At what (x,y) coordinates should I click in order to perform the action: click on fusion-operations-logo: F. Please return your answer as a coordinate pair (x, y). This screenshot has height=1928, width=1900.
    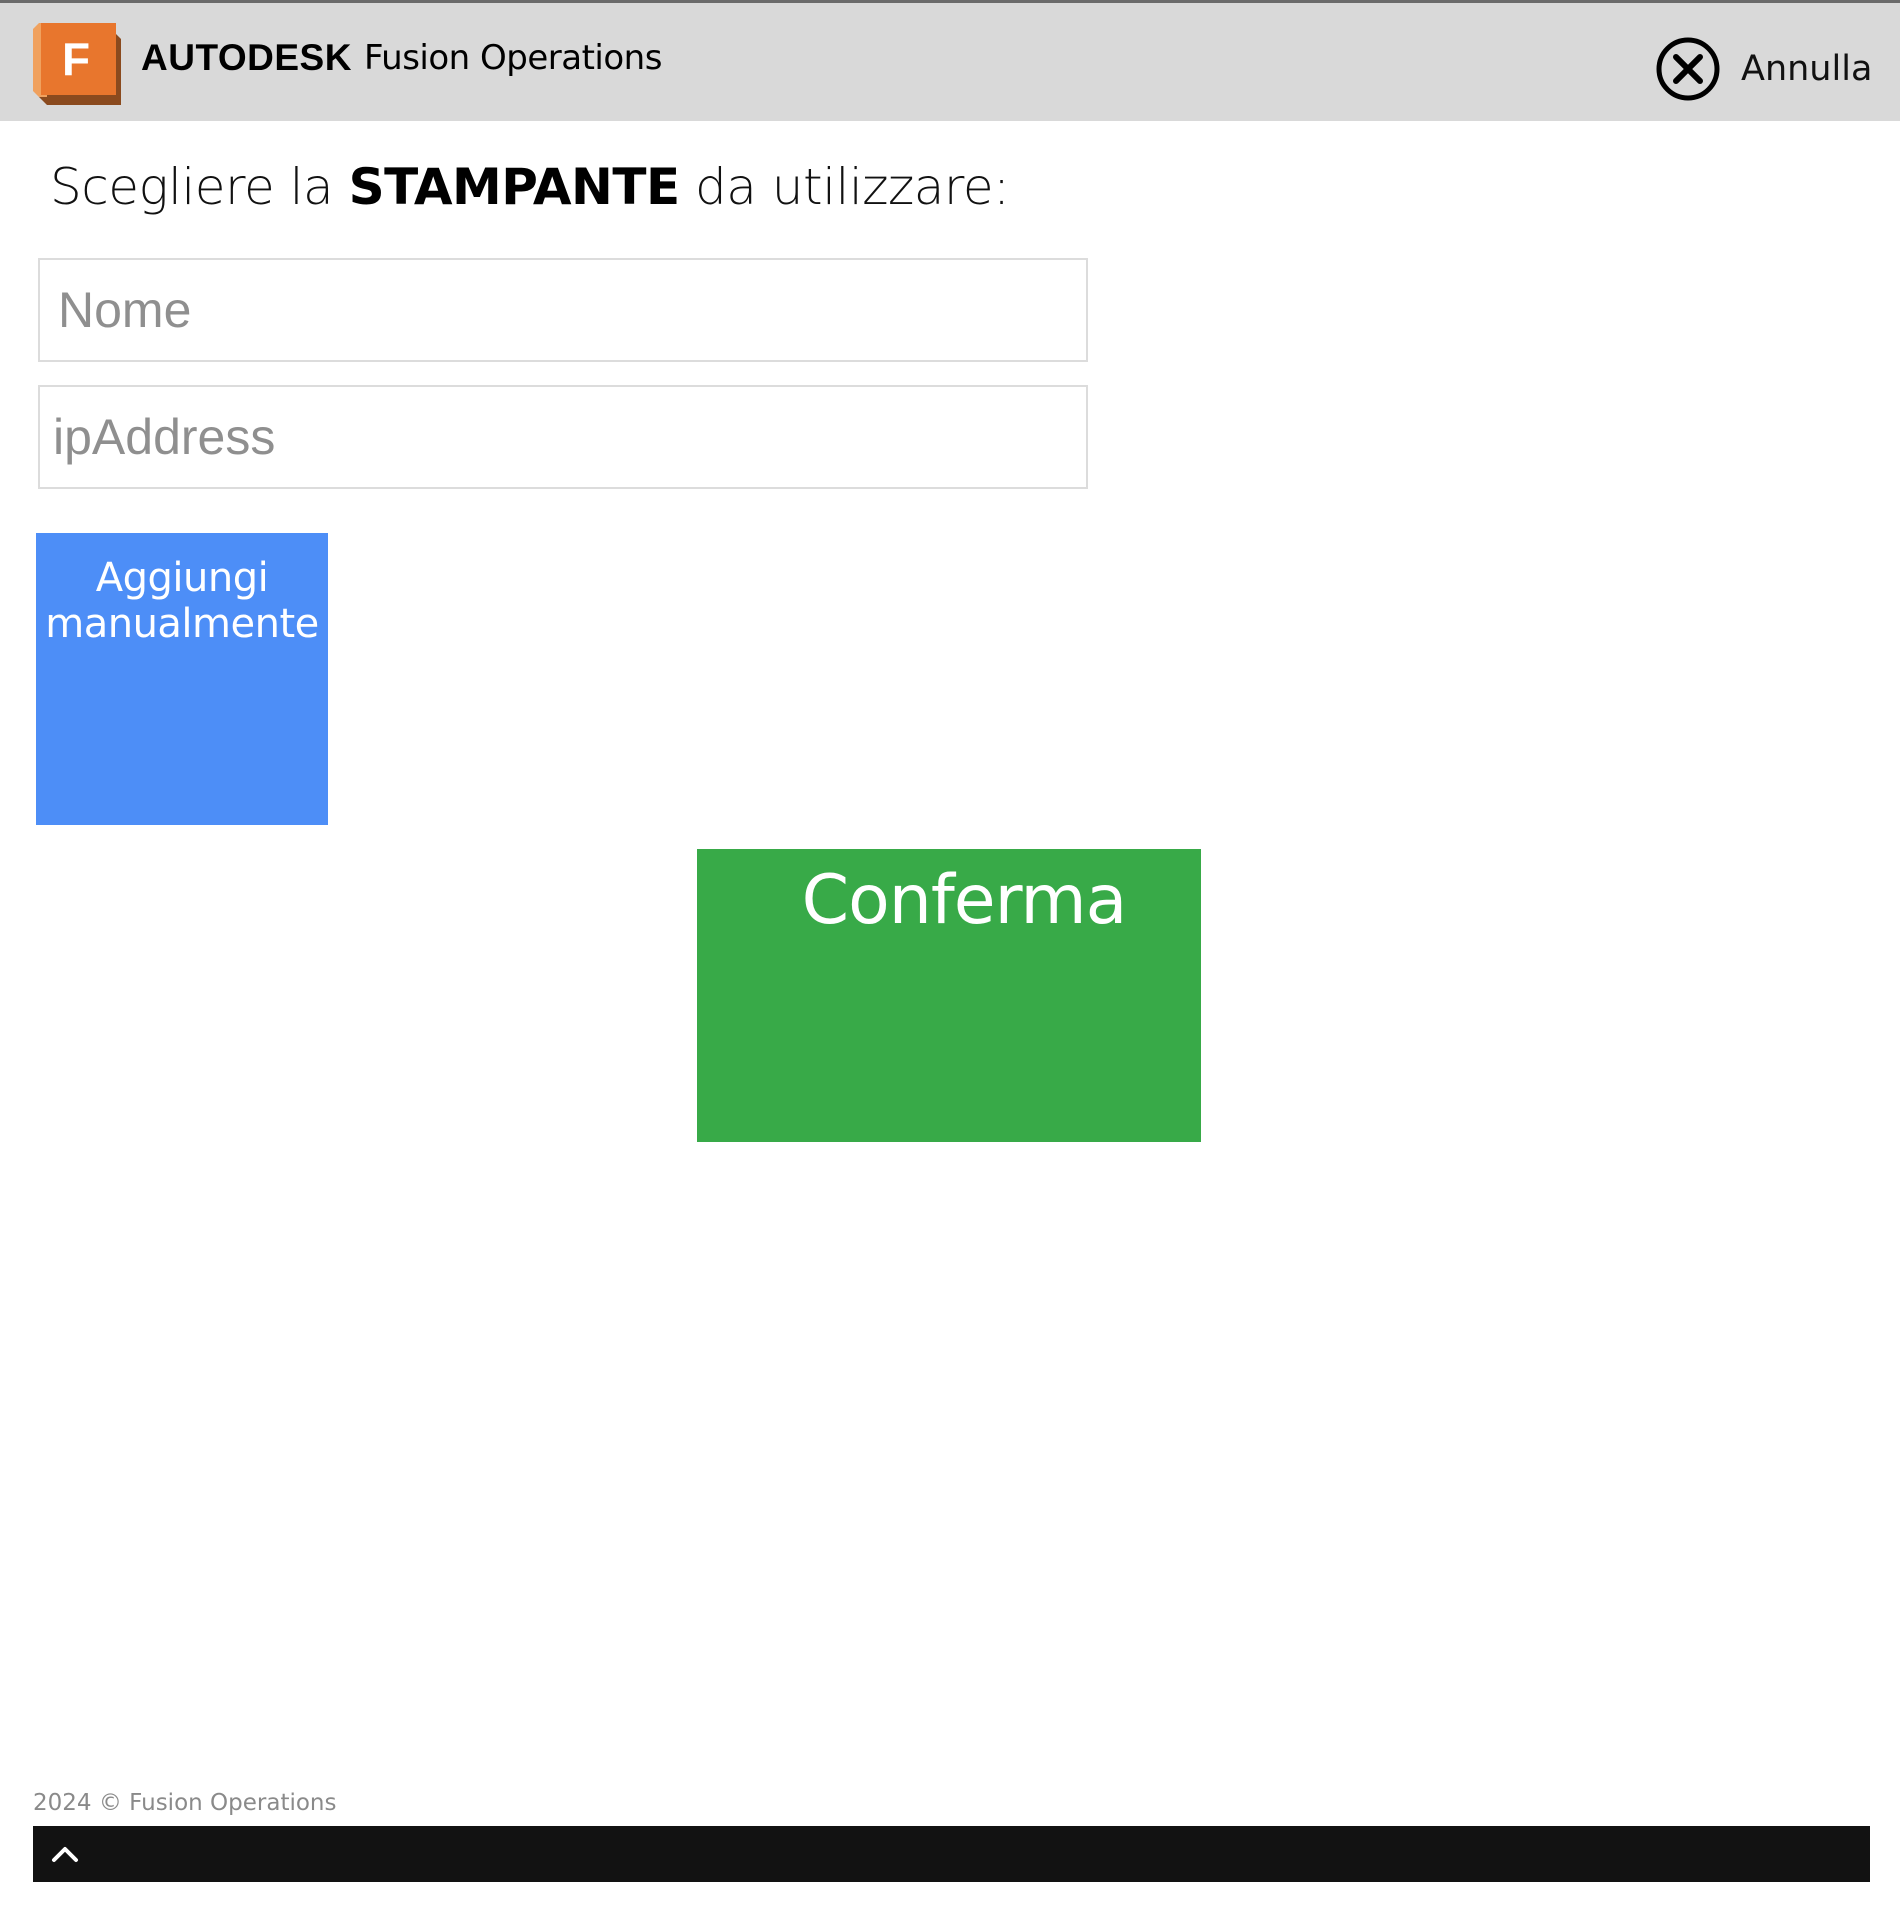
    Looking at the image, I should click on (77, 64).